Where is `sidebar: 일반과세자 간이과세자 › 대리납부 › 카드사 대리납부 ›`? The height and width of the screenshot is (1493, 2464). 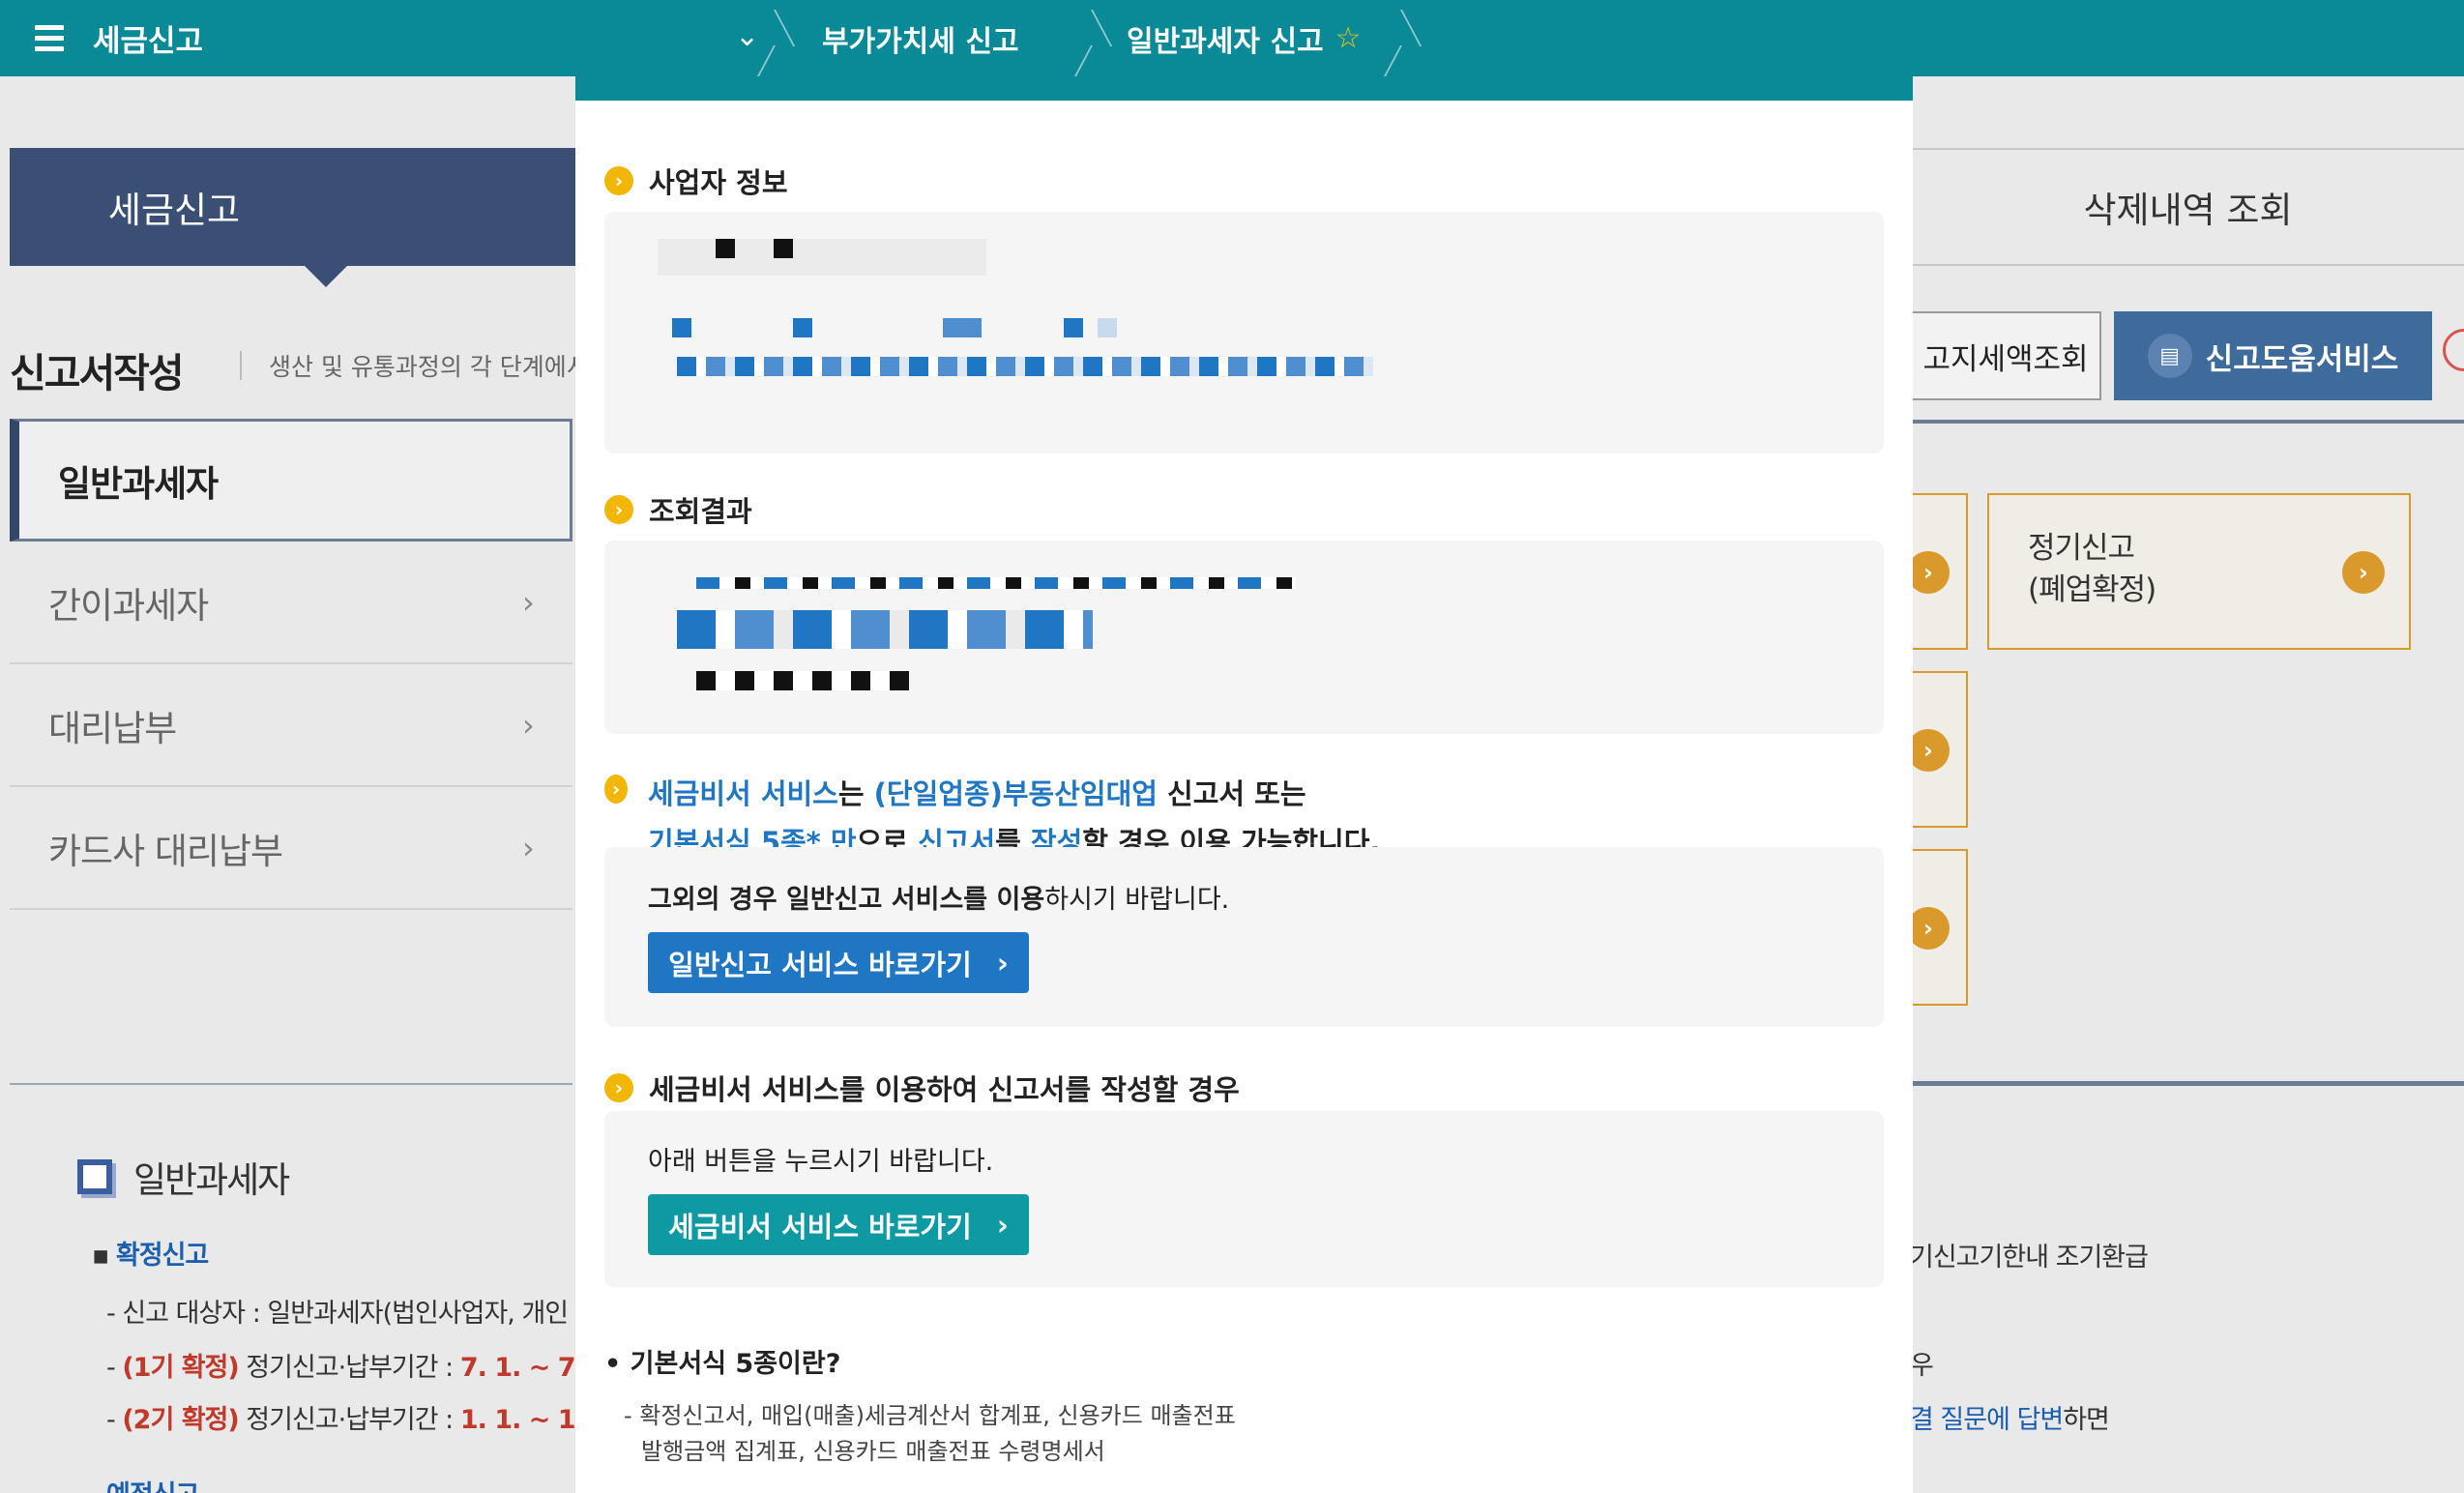 sidebar: 일반과세자 간이과세자 › 대리납부 › 카드사 대리납부 › is located at coordinates (291, 664).